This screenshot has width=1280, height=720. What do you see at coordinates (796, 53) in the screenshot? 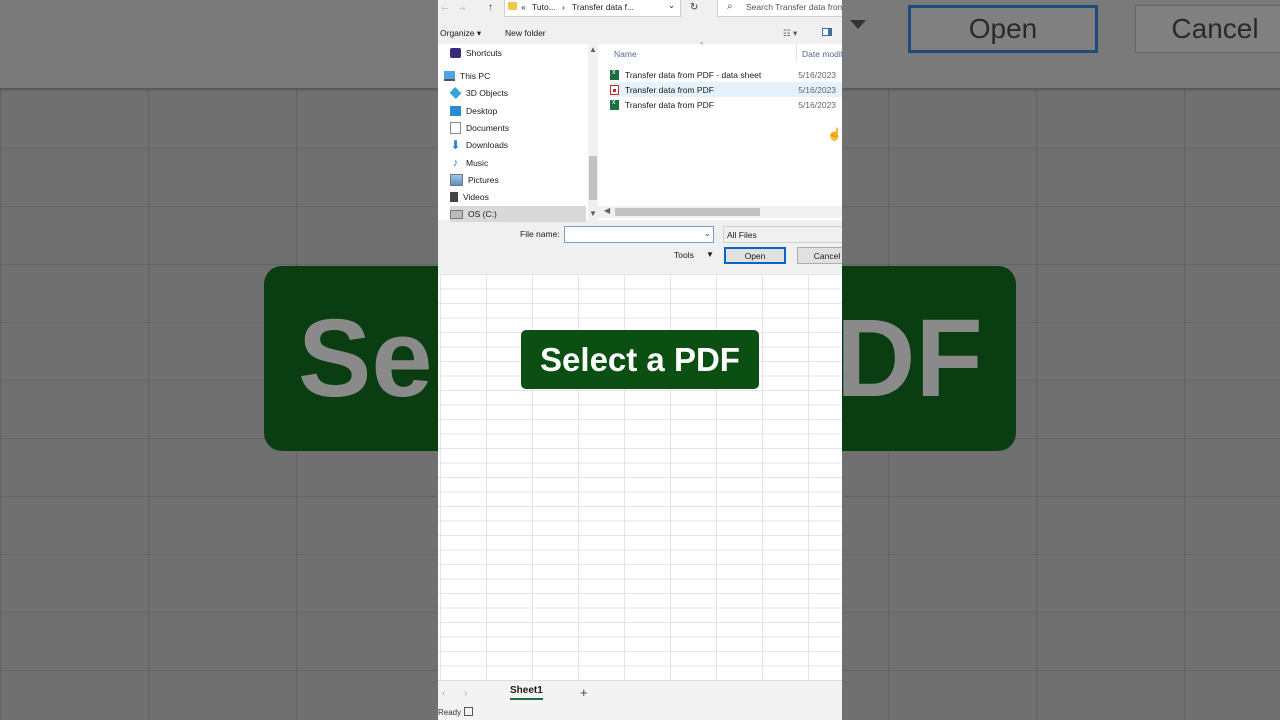
I see `column-divider` at bounding box center [796, 53].